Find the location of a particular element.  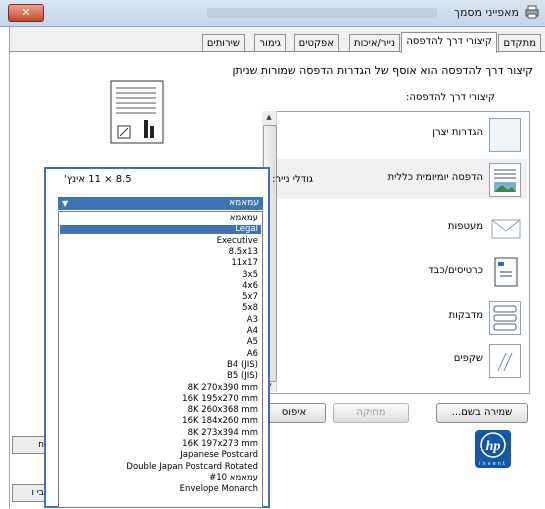

paper-size-option: 8K 260x368 mm is located at coordinates (223, 410).